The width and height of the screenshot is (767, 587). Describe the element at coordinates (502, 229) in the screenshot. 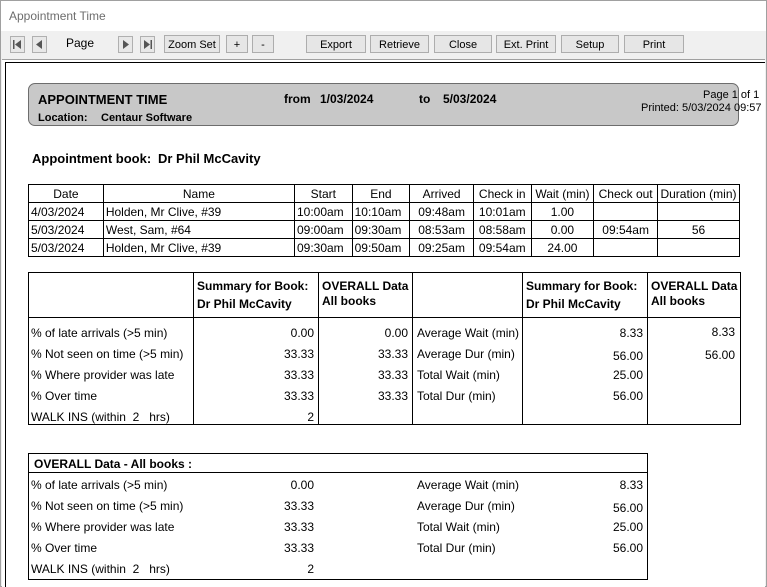

I see `cell-check-in: 08:58am` at that location.